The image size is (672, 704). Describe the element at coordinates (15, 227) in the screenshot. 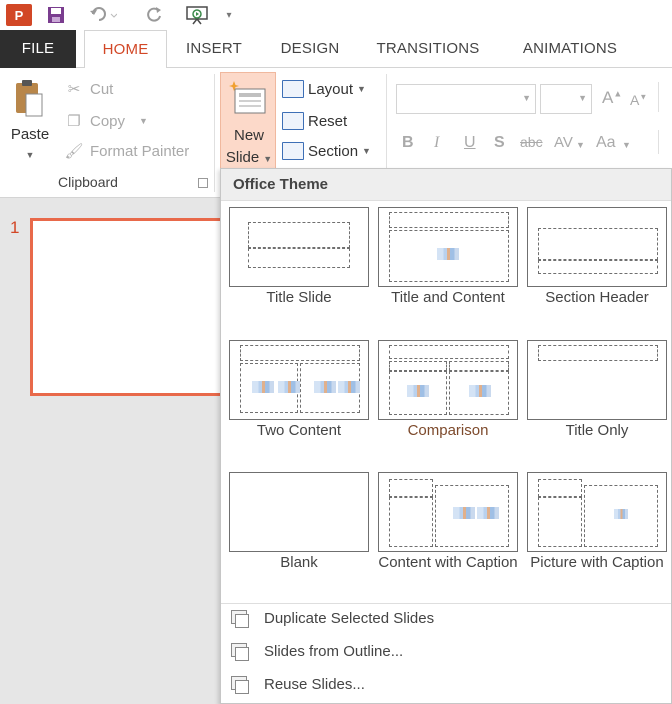

I see `slide-number: 1` at that location.